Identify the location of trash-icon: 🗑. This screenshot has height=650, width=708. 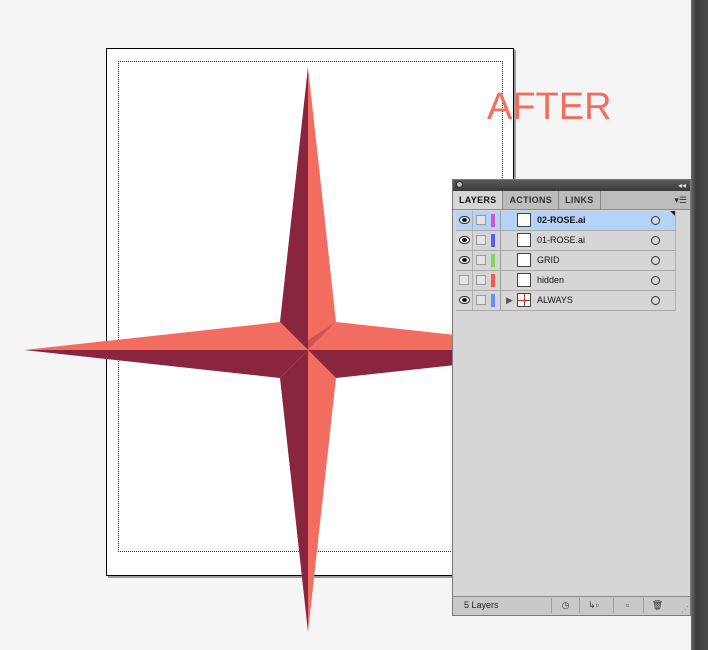
(657, 605).